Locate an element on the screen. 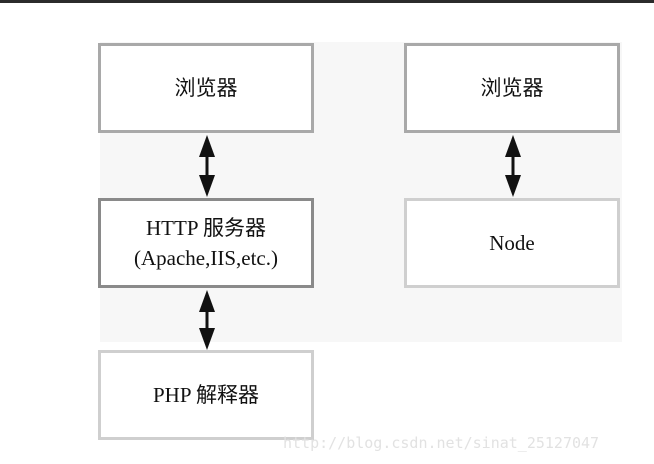 This screenshot has width=654, height=464. browser-node-arrow is located at coordinates (513, 166).